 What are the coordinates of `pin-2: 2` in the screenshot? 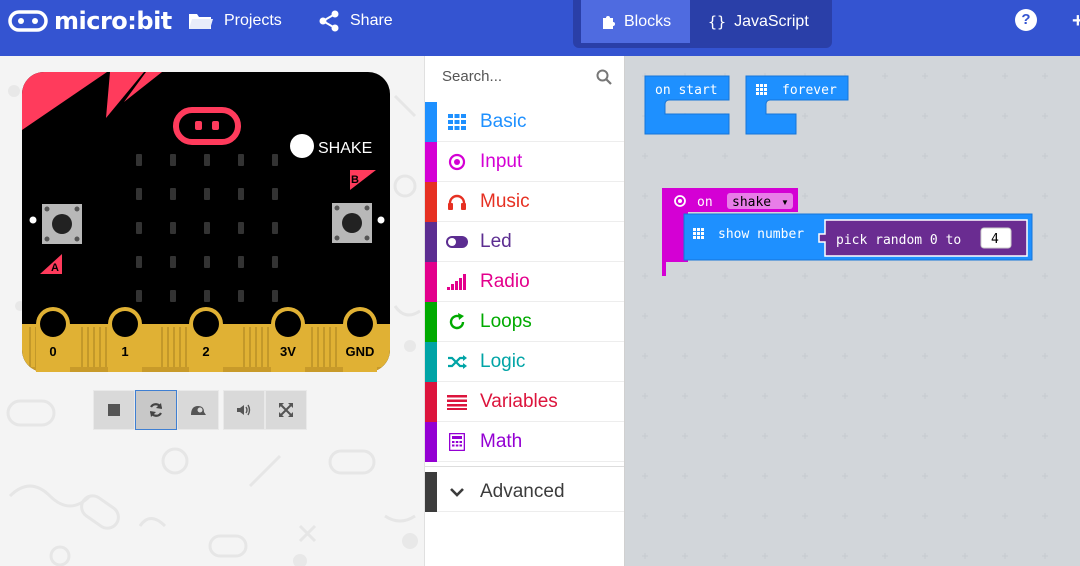 It's located at (206, 339).